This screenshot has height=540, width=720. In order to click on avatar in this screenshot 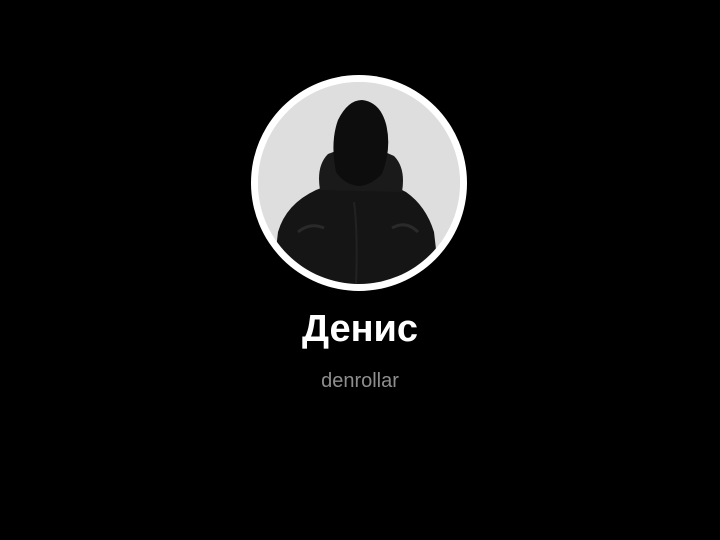, I will do `click(359, 183)`.